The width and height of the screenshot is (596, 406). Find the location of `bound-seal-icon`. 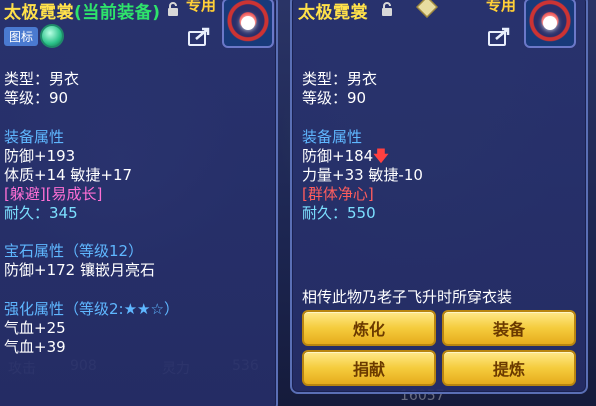

bound-seal-icon is located at coordinates (427, 9).